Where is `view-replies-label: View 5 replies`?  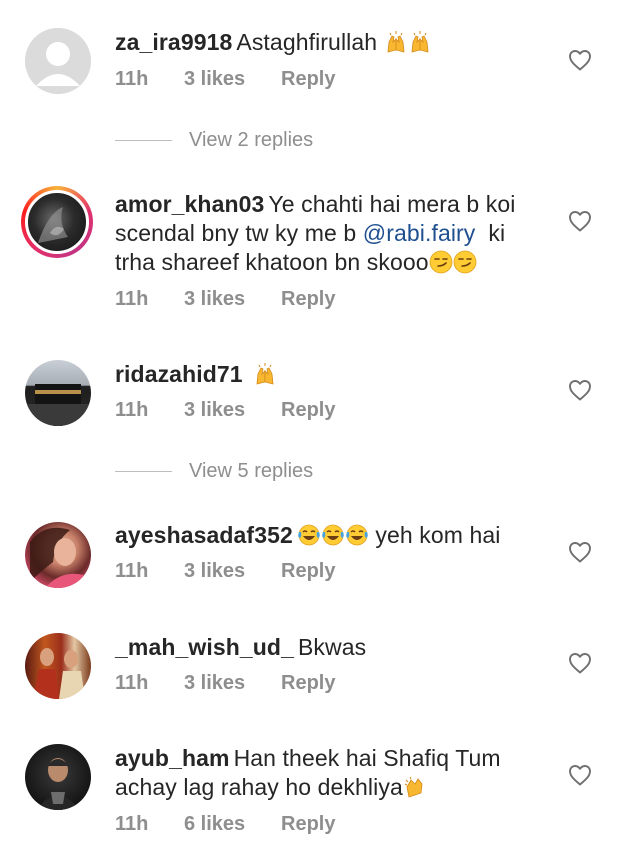 view-replies-label: View 5 replies is located at coordinates (251, 471).